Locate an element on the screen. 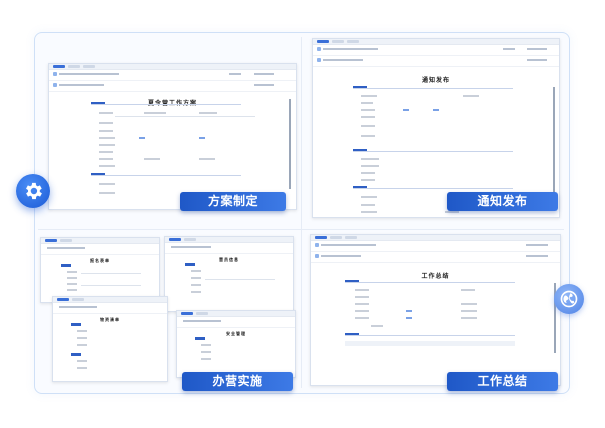 Image resolution: width=605 pixels, height=428 pixels. notice-doc-title: 通知发布 is located at coordinates (435, 80).